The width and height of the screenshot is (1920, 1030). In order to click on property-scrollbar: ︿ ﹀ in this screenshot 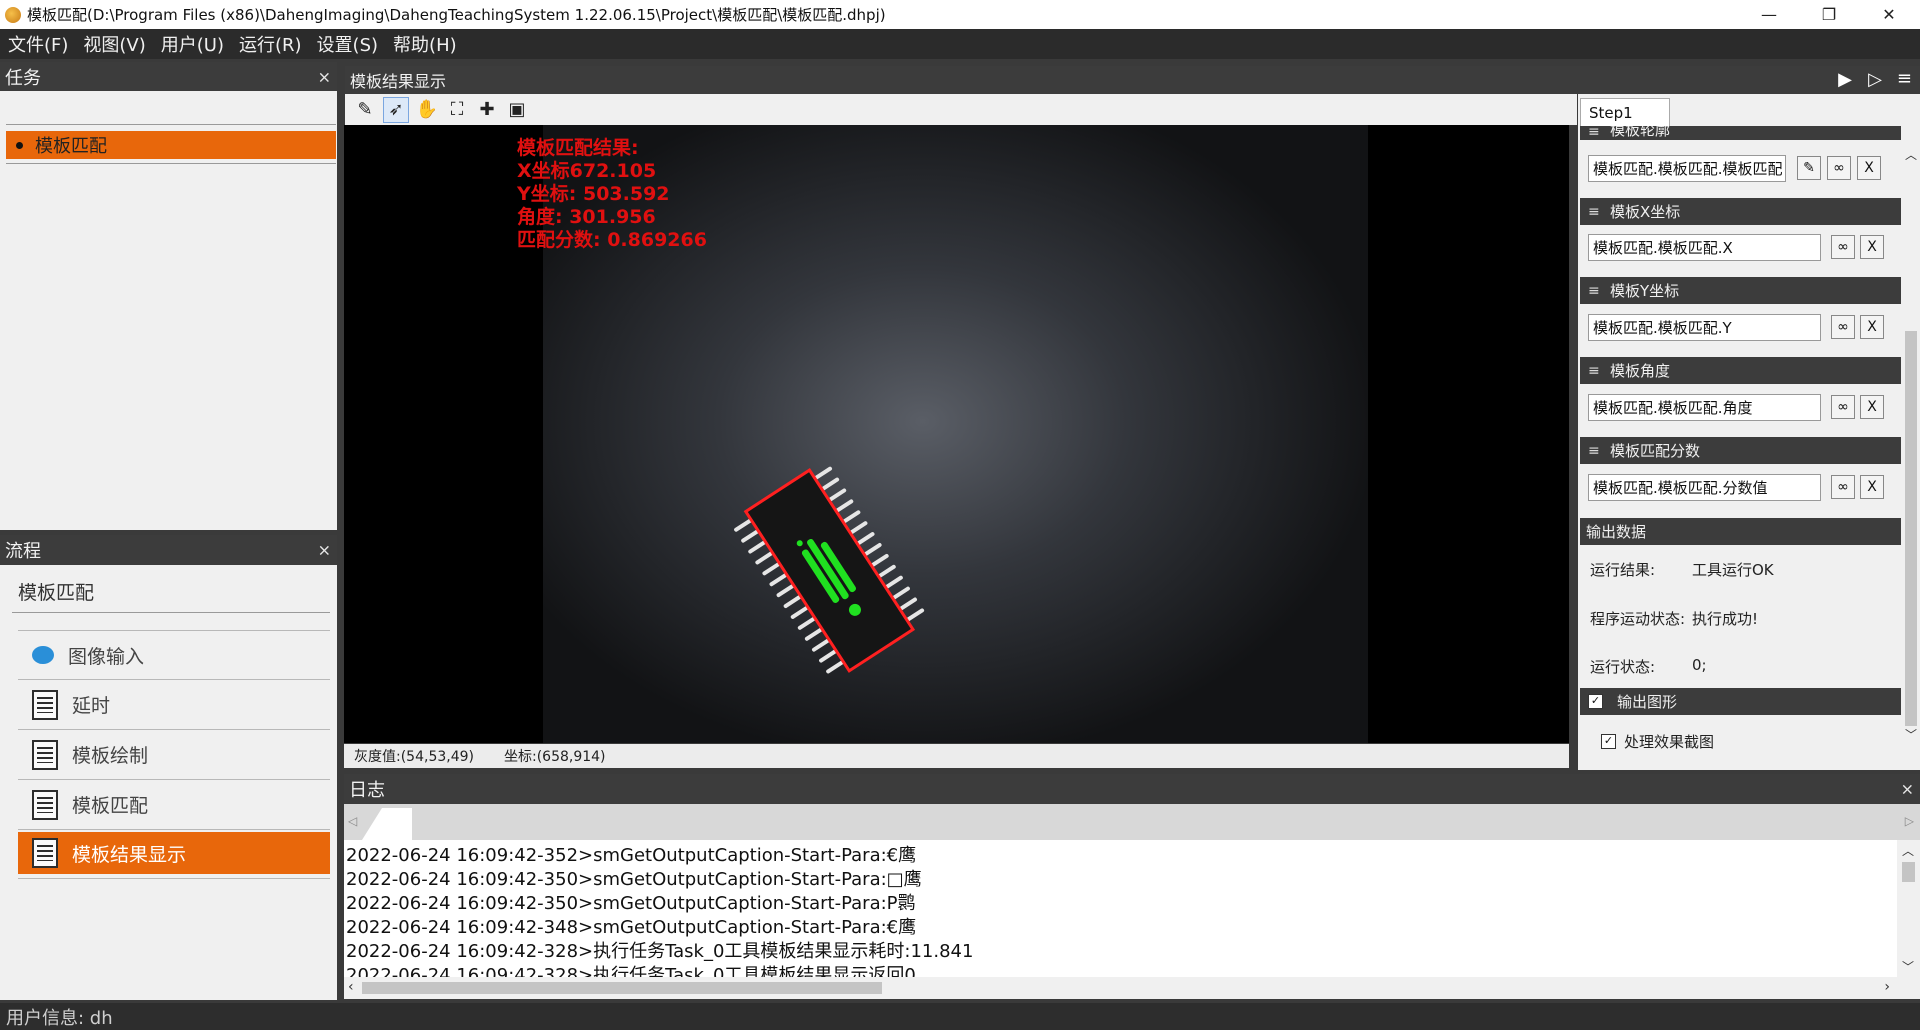, I will do `click(1910, 436)`.